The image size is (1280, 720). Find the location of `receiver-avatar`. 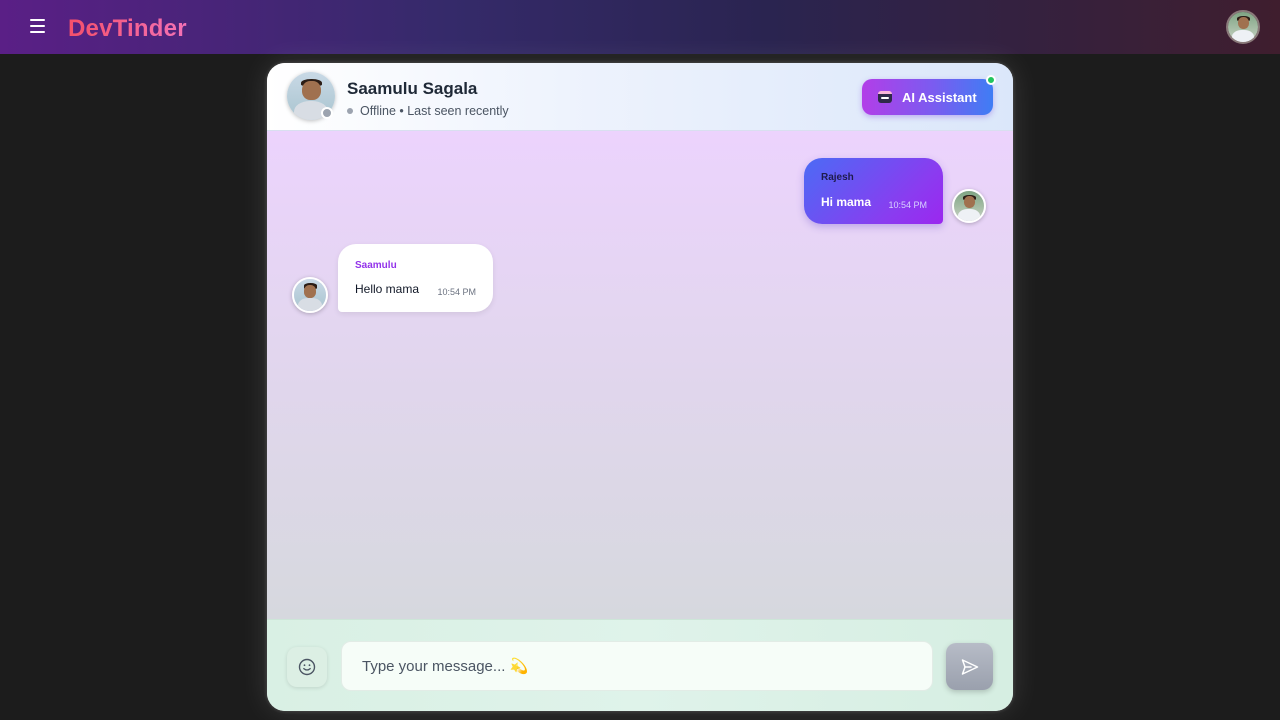

receiver-avatar is located at coordinates (310, 295).